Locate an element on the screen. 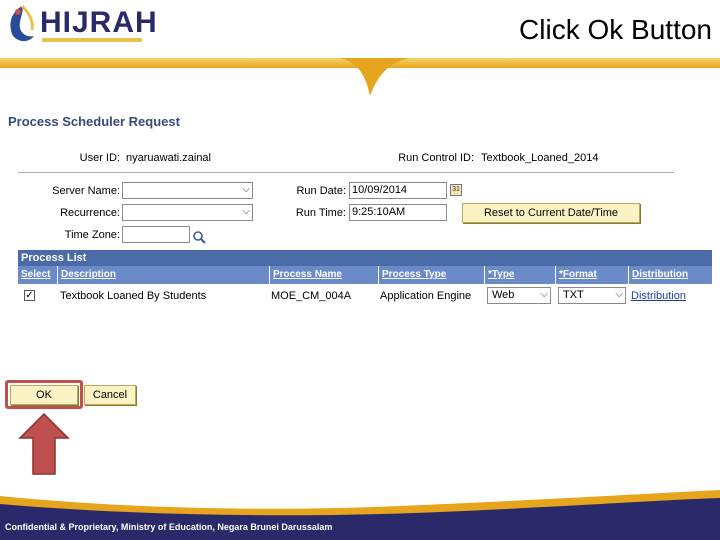 This screenshot has height=540, width=720. type-select: Web ⌵ is located at coordinates (519, 295).